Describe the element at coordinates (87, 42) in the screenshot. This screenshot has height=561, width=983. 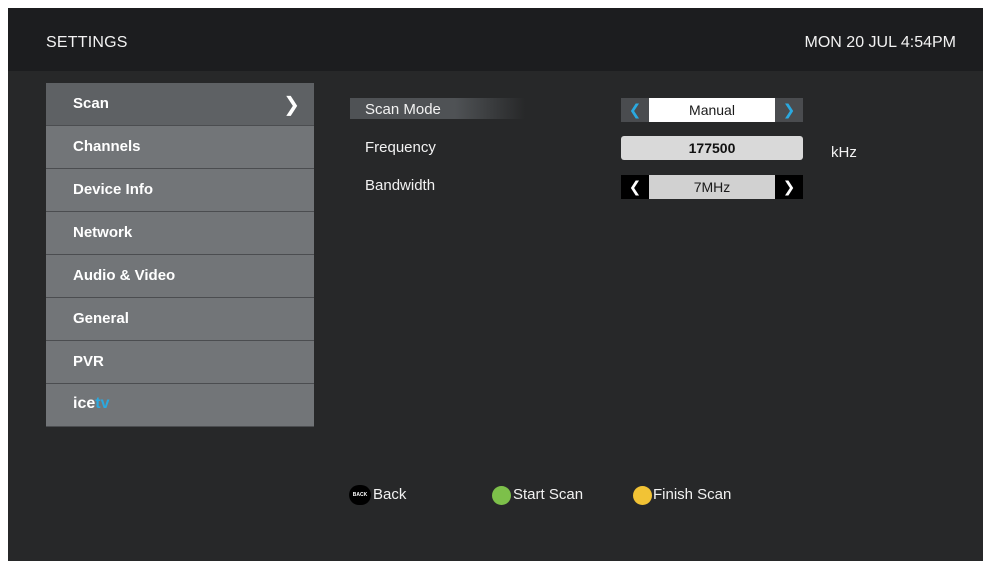
I see `page-title: SETTINGS` at that location.